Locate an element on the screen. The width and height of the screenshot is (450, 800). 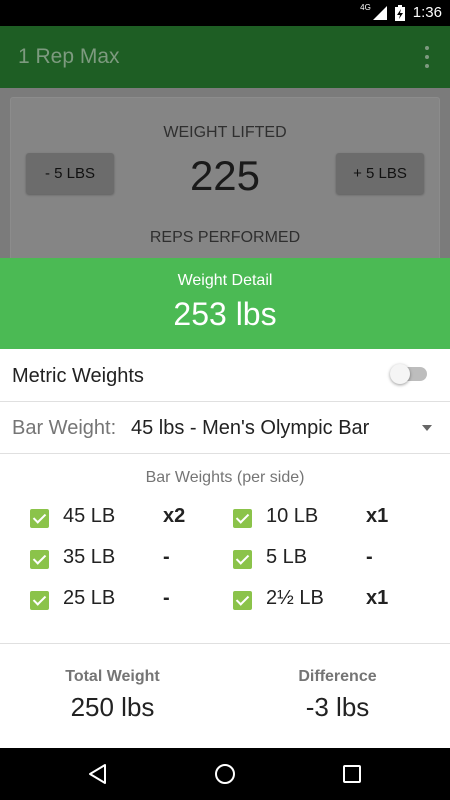
total-weight-label: Total Weight is located at coordinates (112, 676).